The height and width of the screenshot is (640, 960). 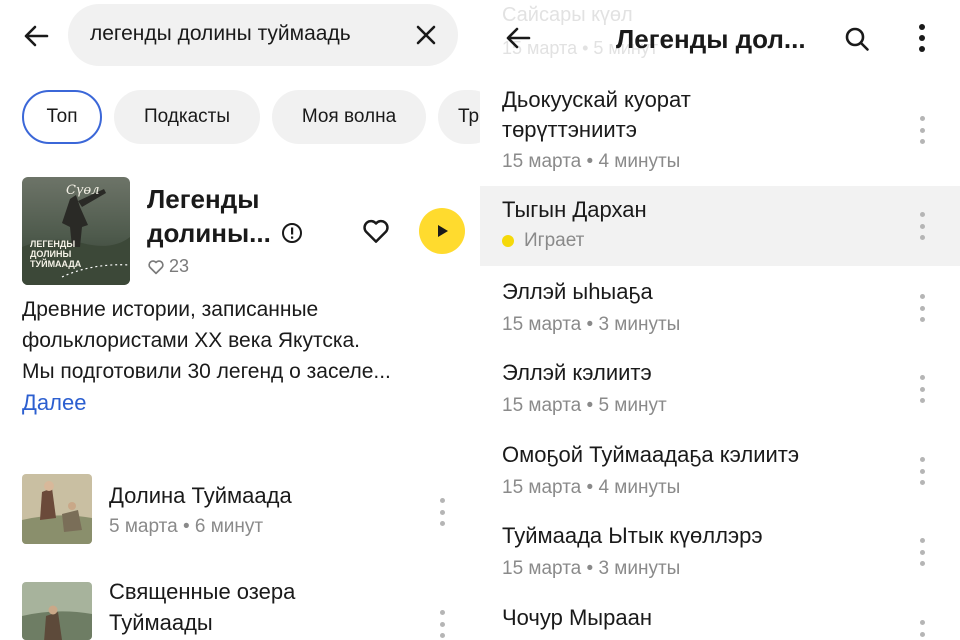 I want to click on likes-count: 23, so click(x=179, y=266).